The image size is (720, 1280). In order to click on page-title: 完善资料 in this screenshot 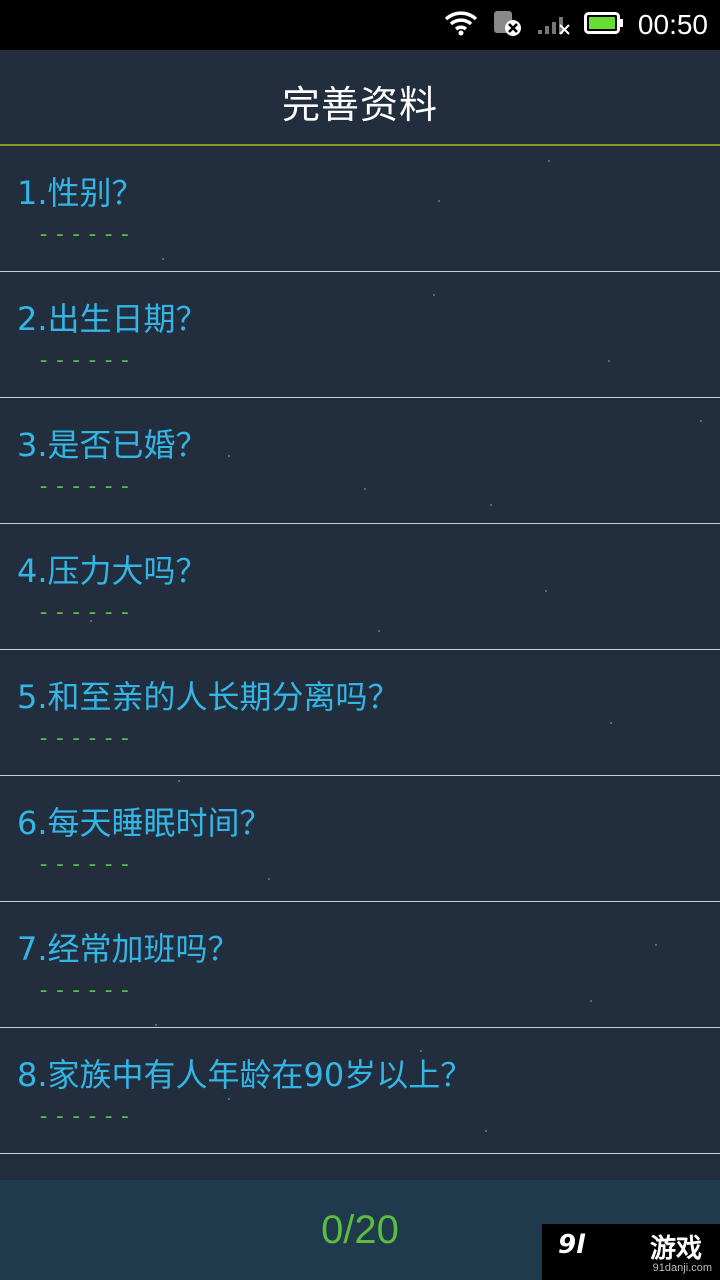, I will do `click(359, 105)`.